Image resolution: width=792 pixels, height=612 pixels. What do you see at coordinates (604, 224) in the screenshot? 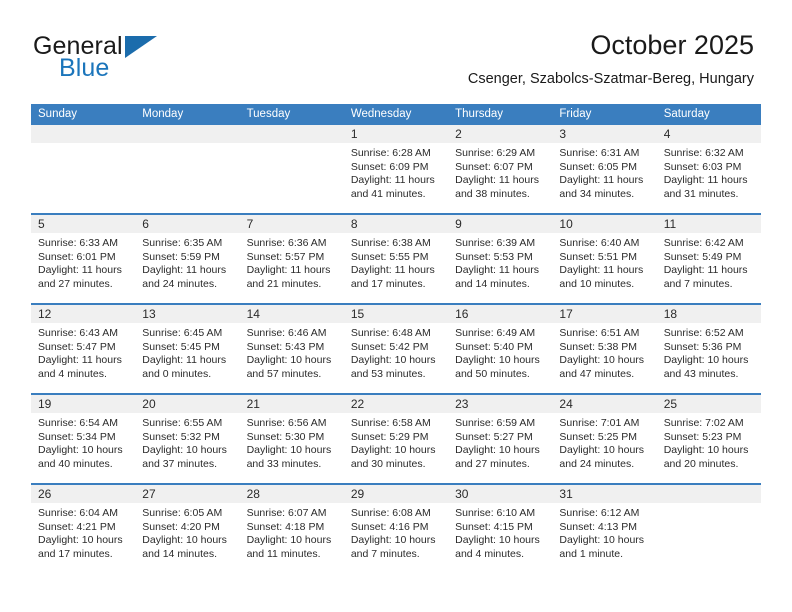
I see `day-number: 10` at bounding box center [604, 224].